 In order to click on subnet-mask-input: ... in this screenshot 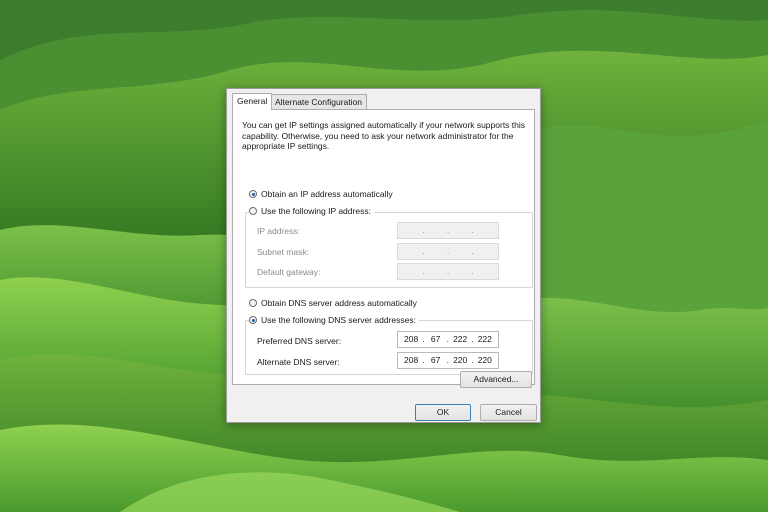, I will do `click(448, 251)`.